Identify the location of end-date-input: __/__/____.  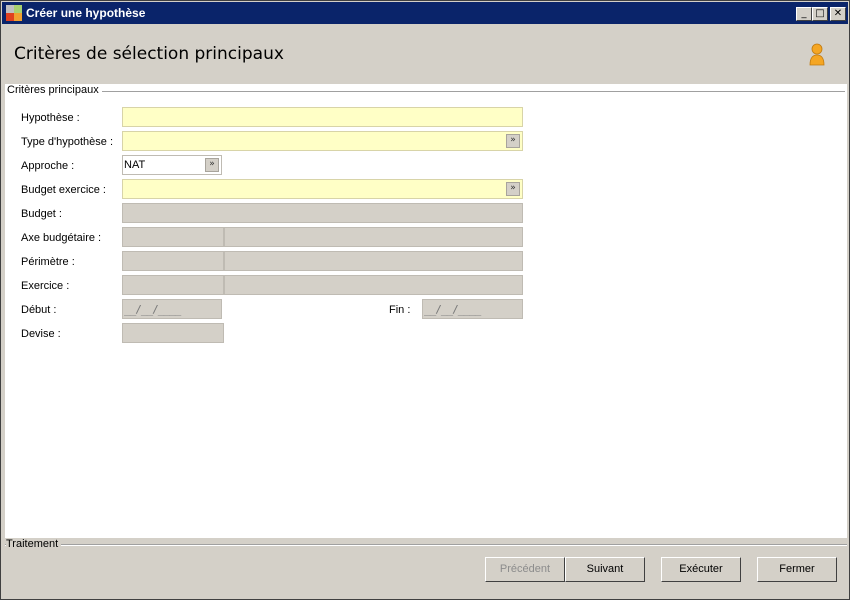
(472, 309).